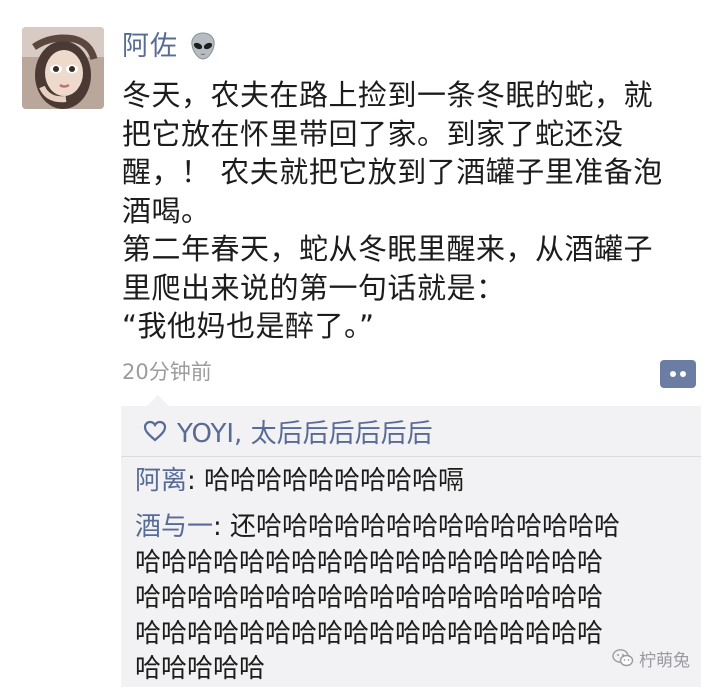 This screenshot has height=688, width=716. I want to click on watermark-text: 柠萌兔, so click(664, 660).